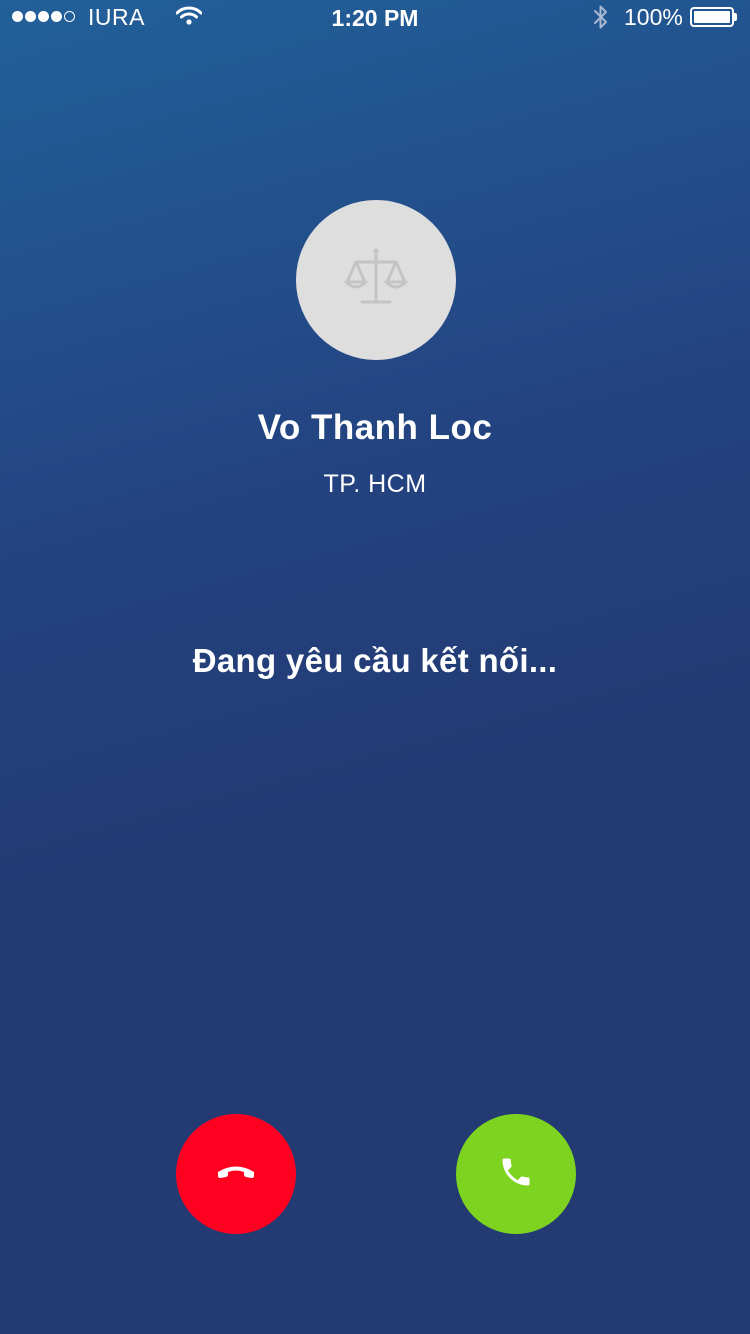  I want to click on phone-icon, so click(516, 1174).